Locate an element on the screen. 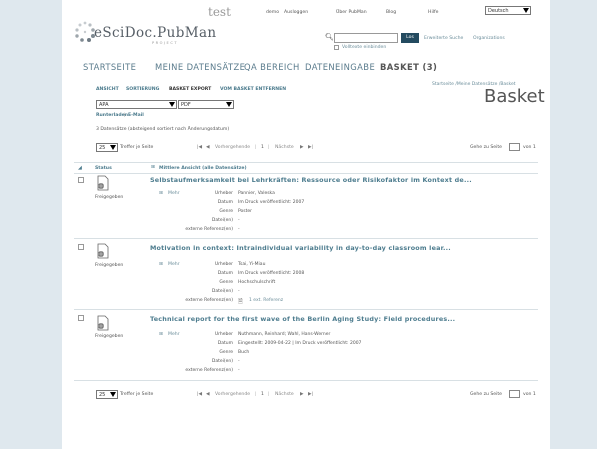 This screenshot has height=449, width=597. refs-value: - is located at coordinates (239, 229).